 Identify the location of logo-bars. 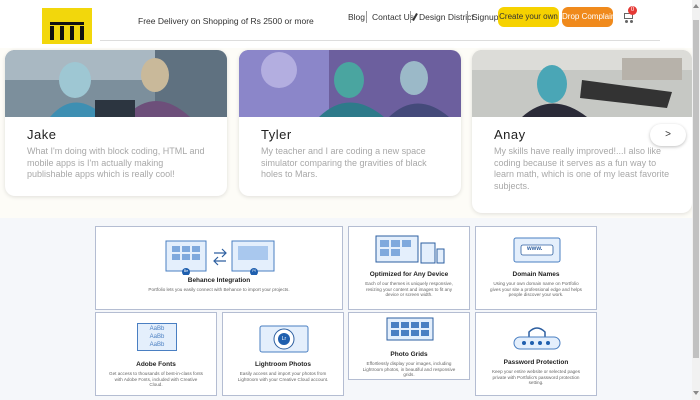
(67, 33).